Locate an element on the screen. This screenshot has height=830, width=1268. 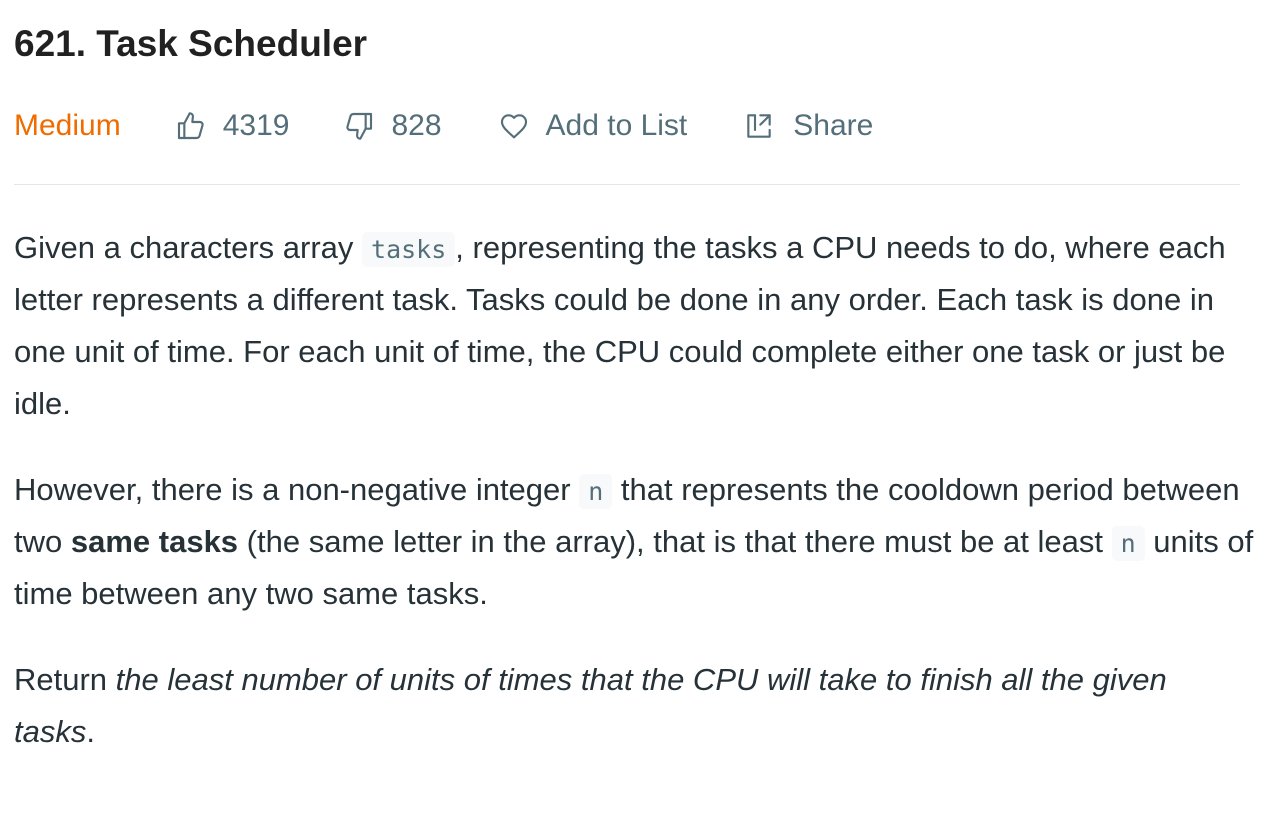
share-button: Share is located at coordinates (808, 126).